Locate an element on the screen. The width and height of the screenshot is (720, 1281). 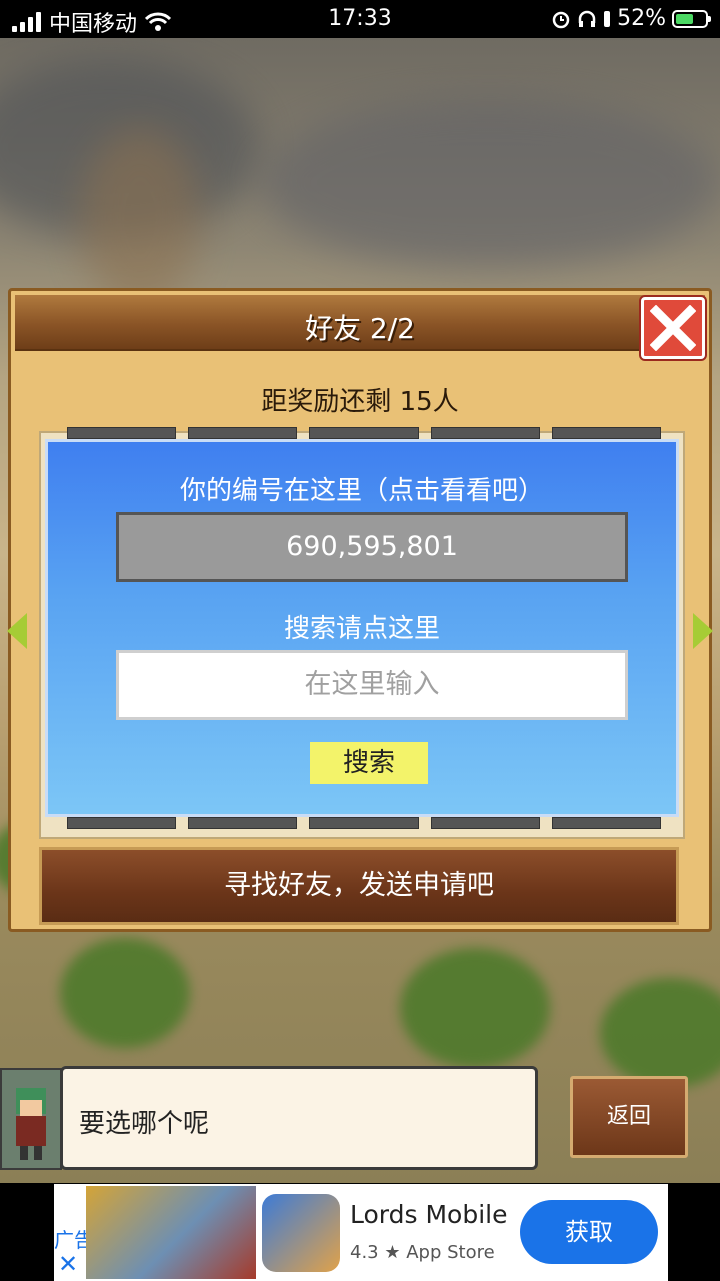
close-icon is located at coordinates (673, 328).